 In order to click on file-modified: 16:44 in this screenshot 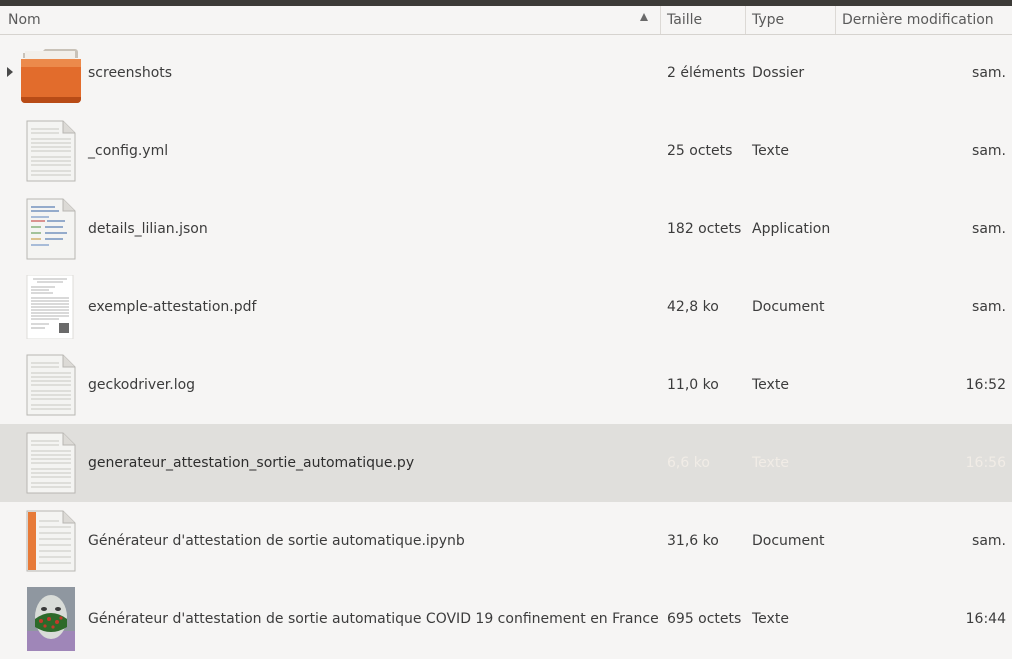, I will do `click(985, 619)`.